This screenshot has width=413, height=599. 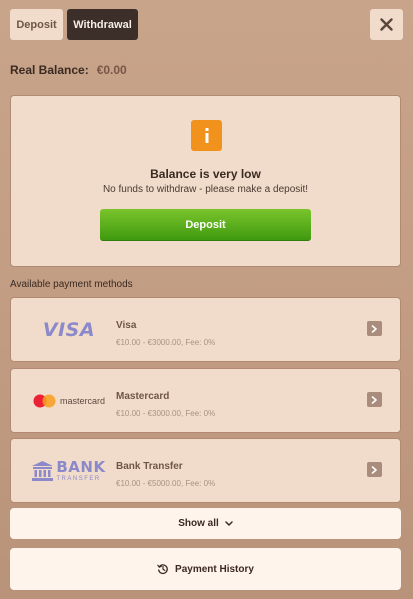 I want to click on method-name: Visa, so click(x=126, y=325).